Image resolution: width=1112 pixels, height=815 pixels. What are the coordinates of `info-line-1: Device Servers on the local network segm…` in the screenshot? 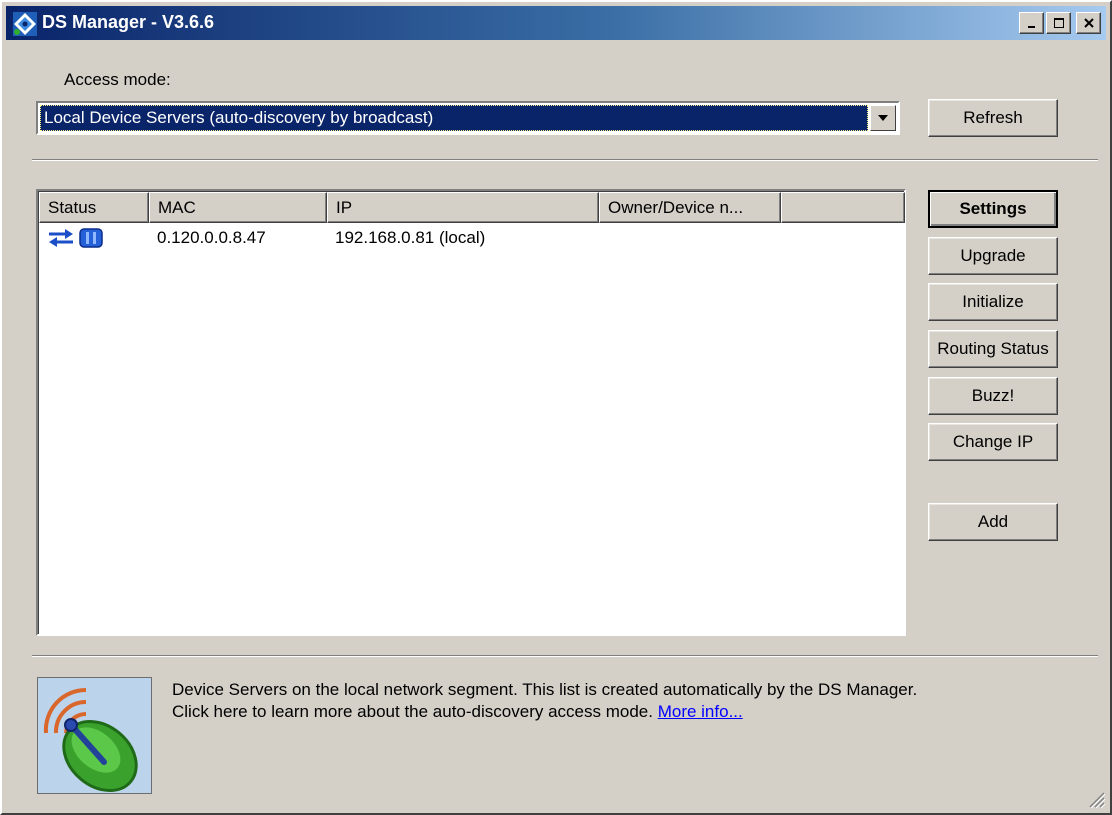 It's located at (545, 689).